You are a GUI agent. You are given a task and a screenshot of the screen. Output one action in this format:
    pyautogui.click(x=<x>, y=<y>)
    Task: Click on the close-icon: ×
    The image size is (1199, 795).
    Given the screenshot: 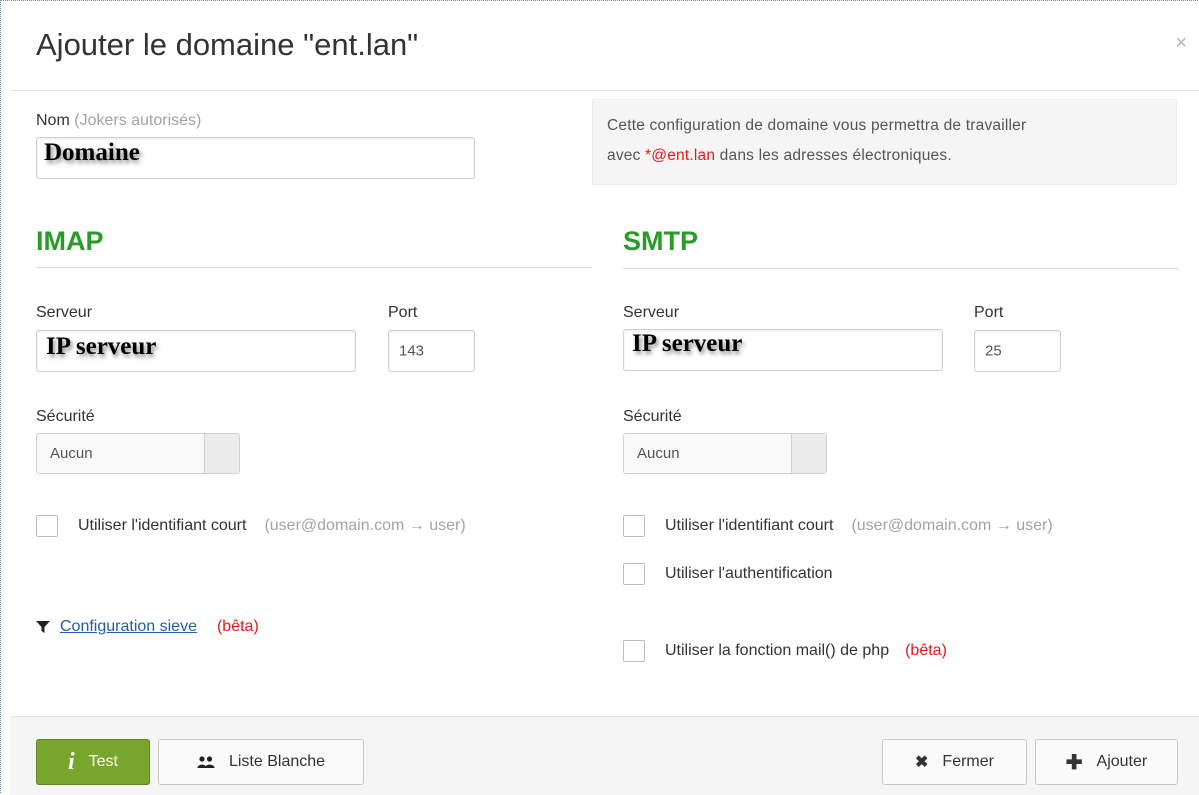 What is the action you would take?
    pyautogui.click(x=1181, y=43)
    